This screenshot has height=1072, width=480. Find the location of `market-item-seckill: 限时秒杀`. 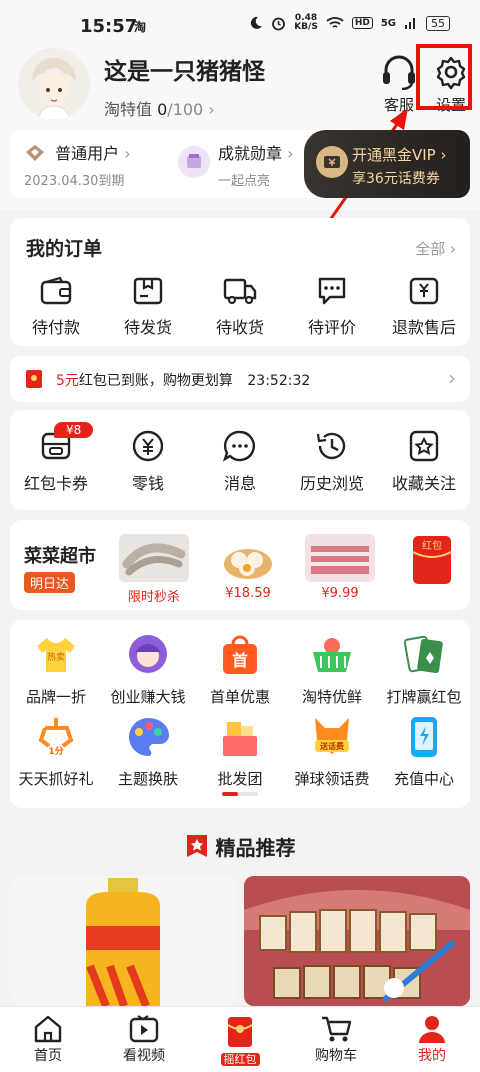

market-item-seckill: 限时秒杀 is located at coordinates (154, 569).